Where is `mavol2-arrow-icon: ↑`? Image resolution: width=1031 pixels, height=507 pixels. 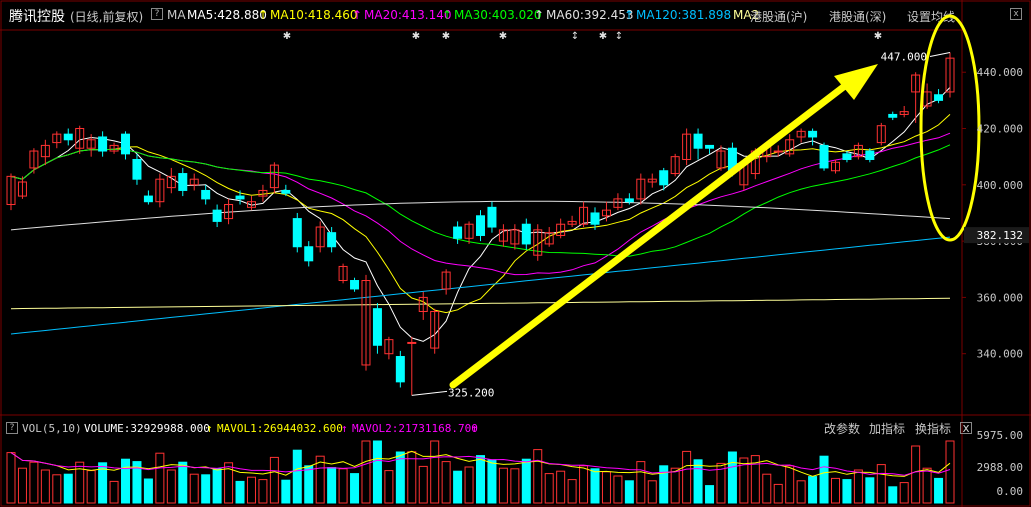 mavol2-arrow-icon: ↑ is located at coordinates (344, 428).